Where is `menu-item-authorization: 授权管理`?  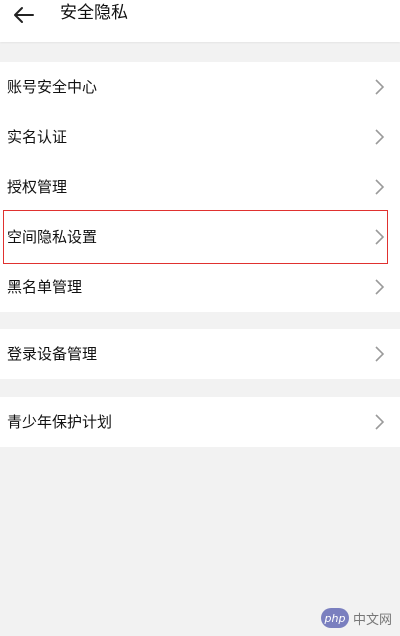
menu-item-authorization: 授权管理 is located at coordinates (200, 187).